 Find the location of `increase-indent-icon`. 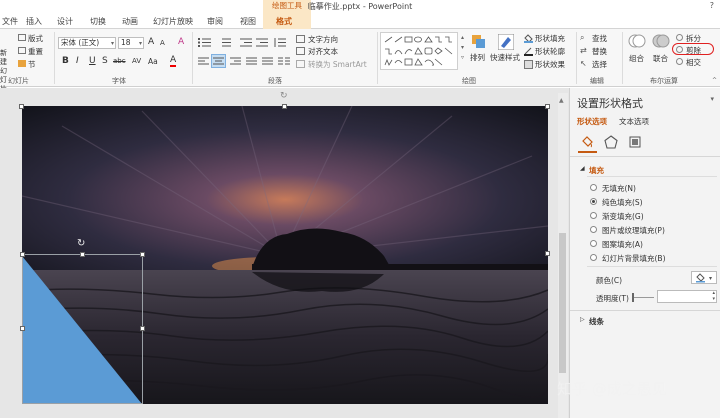

increase-indent-icon is located at coordinates (262, 43).